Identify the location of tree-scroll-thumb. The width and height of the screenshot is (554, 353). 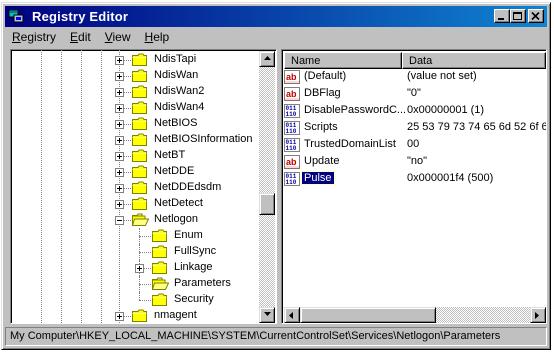
(267, 204).